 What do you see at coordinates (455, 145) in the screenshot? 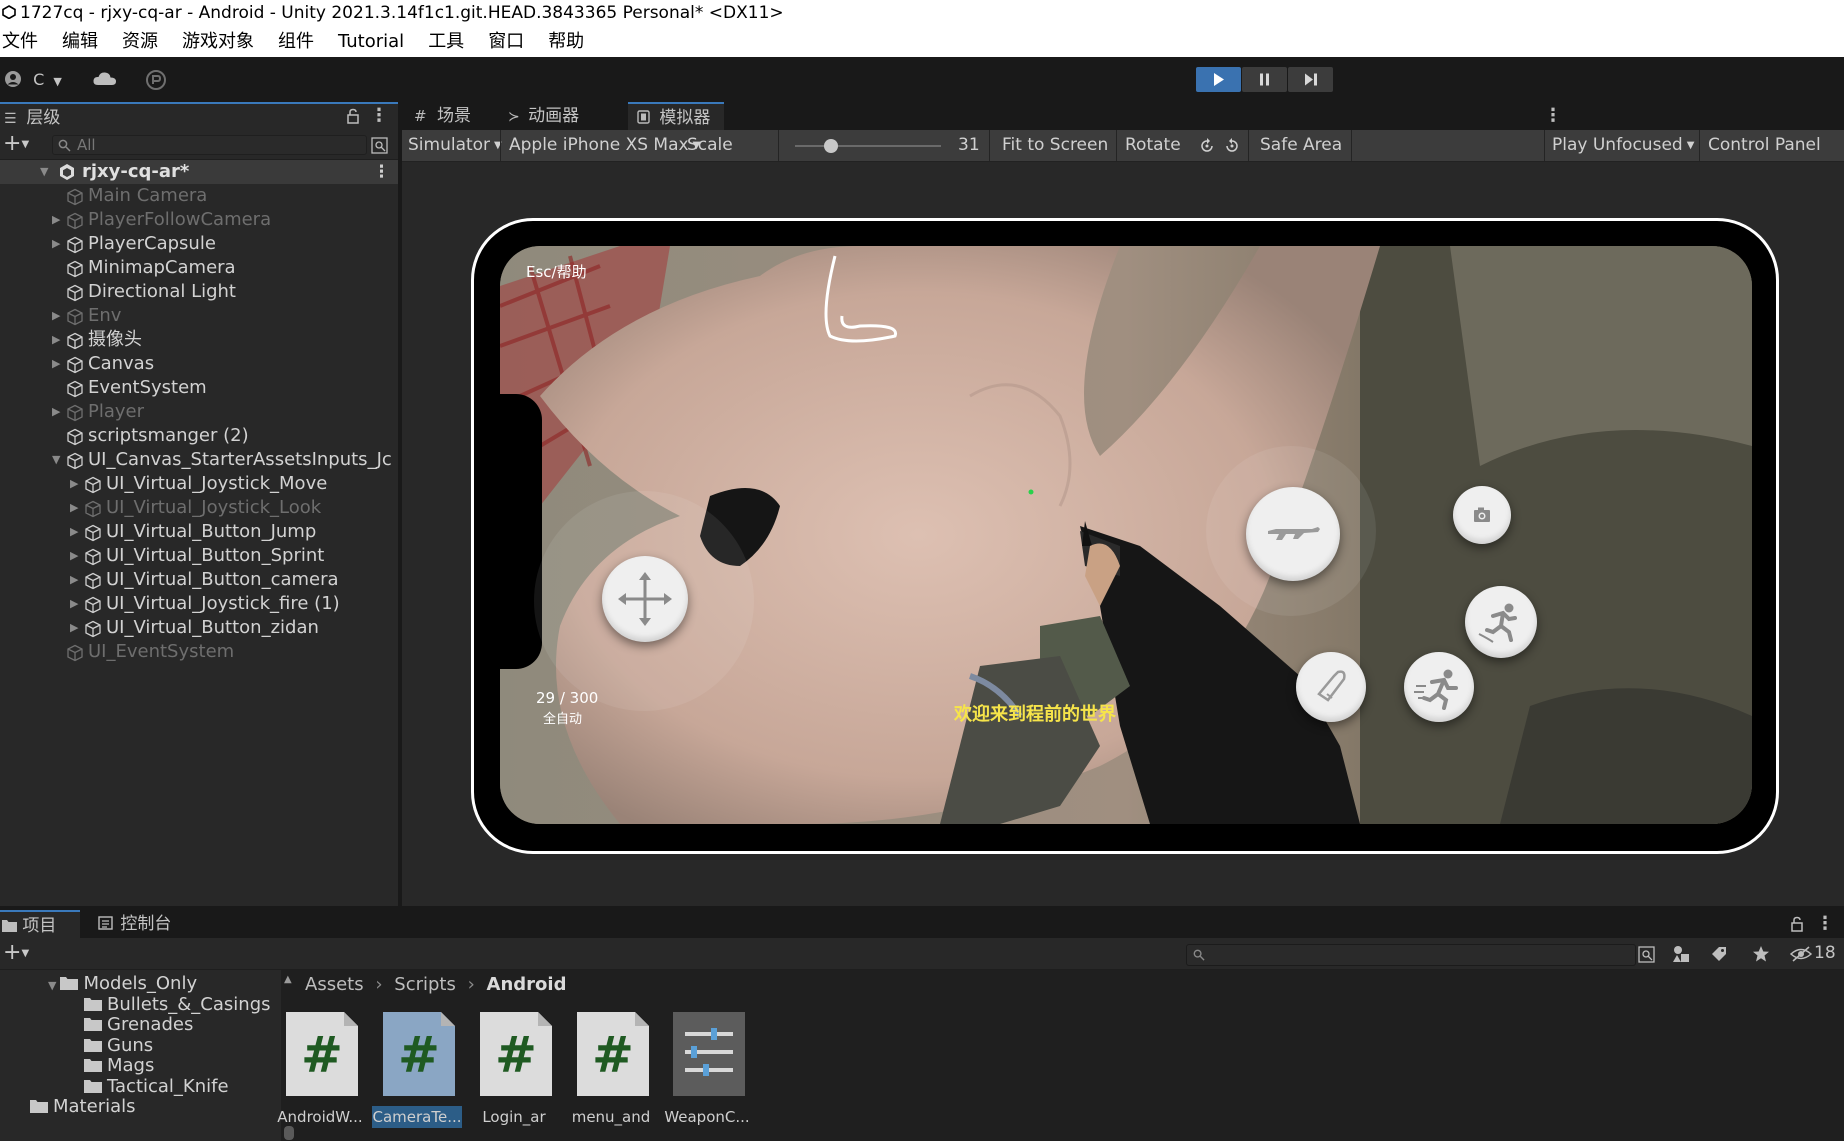
I see `simulator-mode-dropdown: Simulator ▼` at bounding box center [455, 145].